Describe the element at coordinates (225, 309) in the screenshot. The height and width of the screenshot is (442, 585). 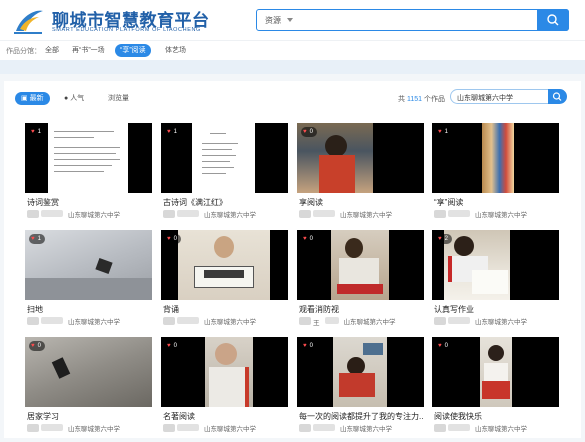
I see `work-title: 背诵` at that location.